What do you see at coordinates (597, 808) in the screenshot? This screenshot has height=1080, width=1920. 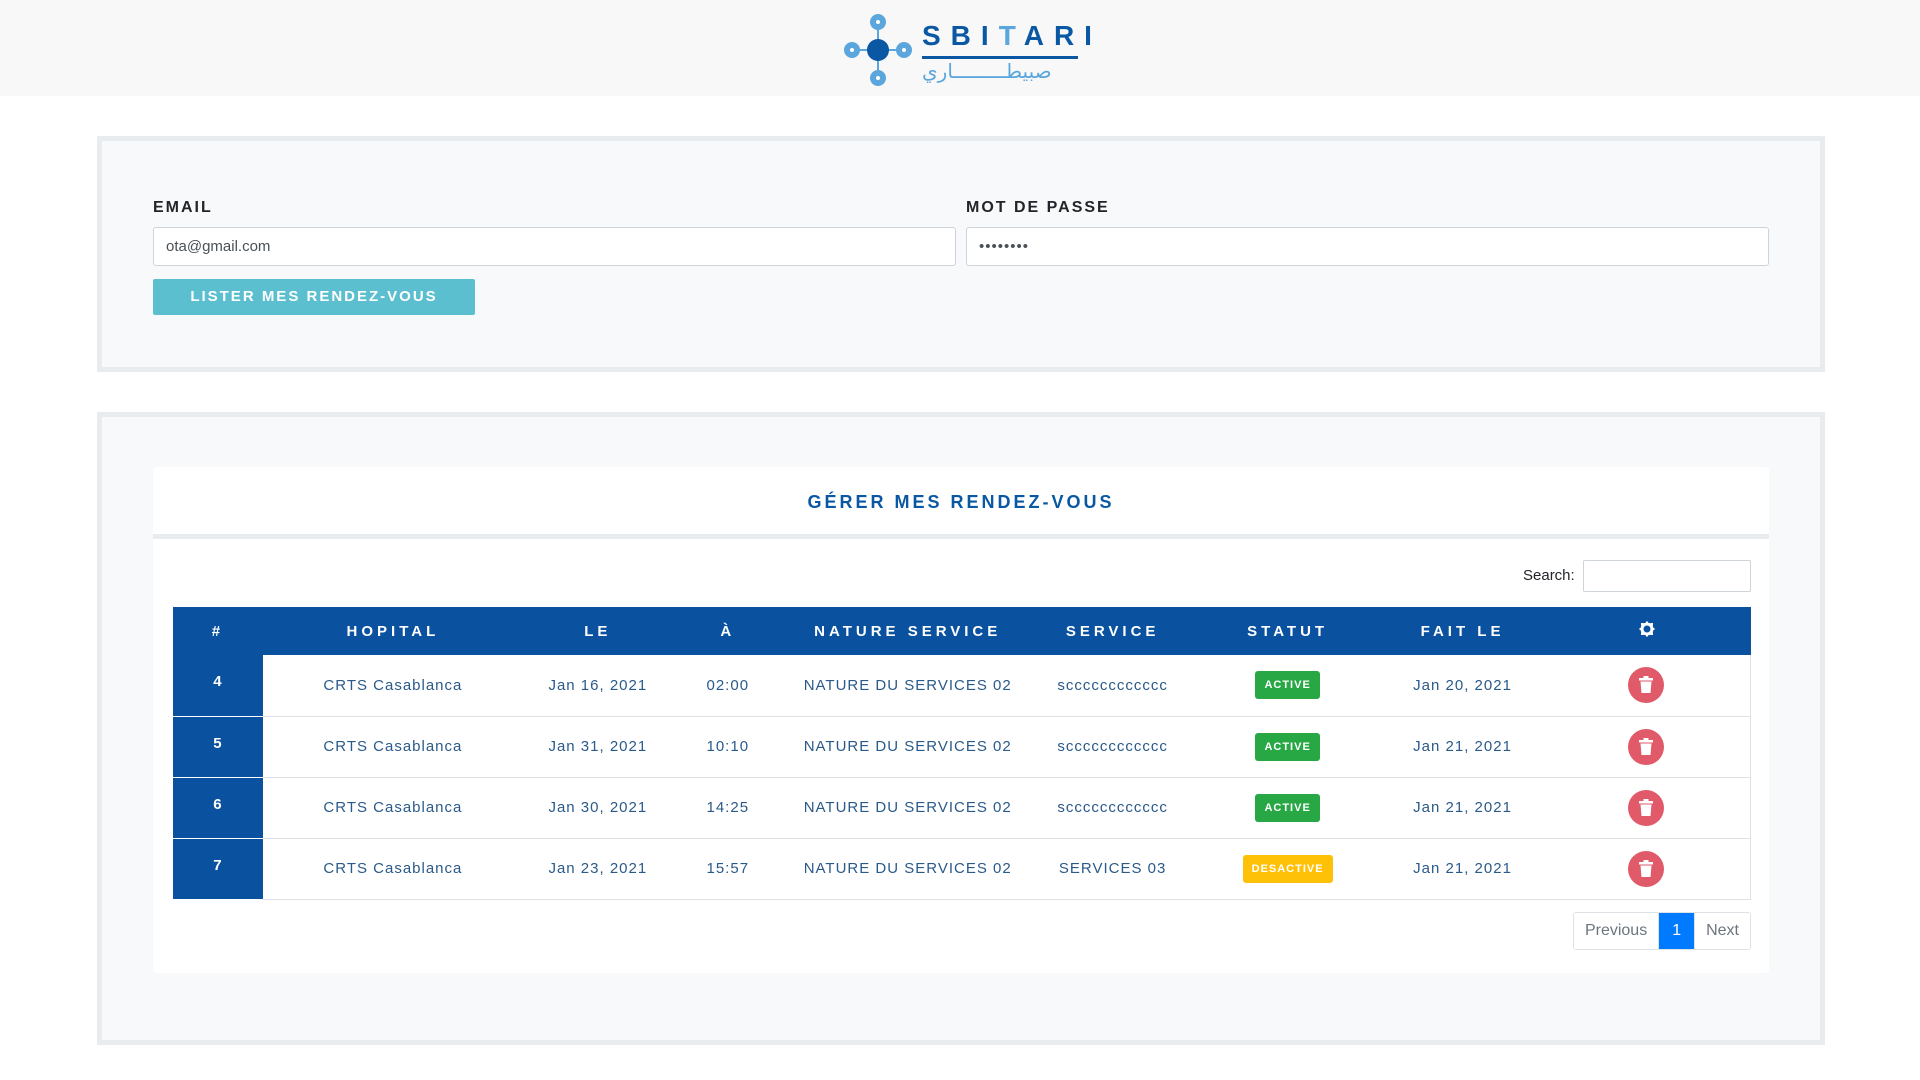 I see `cell-le: Jan 30, 2021` at bounding box center [597, 808].